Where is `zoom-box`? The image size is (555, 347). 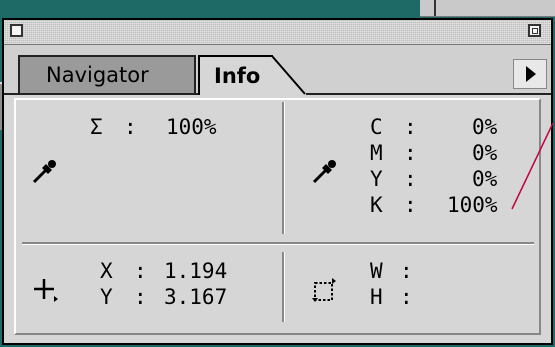 zoom-box is located at coordinates (534, 30).